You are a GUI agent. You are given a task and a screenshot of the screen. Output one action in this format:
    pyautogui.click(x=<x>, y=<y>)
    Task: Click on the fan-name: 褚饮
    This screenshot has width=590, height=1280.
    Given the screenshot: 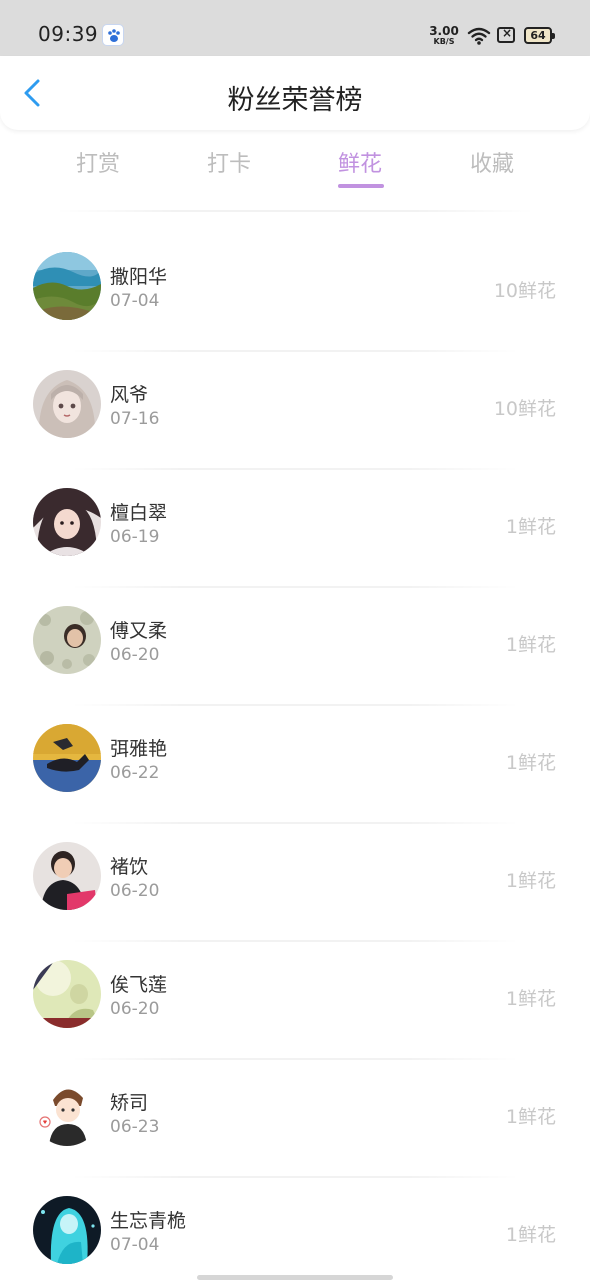 What is the action you would take?
    pyautogui.click(x=129, y=867)
    